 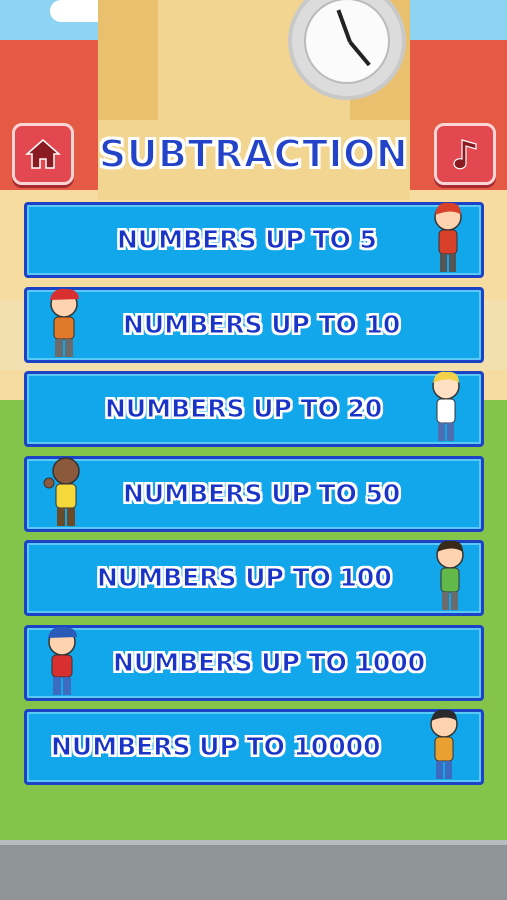 What do you see at coordinates (261, 325) in the screenshot?
I see `level-label: NUMBERS UP TO 10` at bounding box center [261, 325].